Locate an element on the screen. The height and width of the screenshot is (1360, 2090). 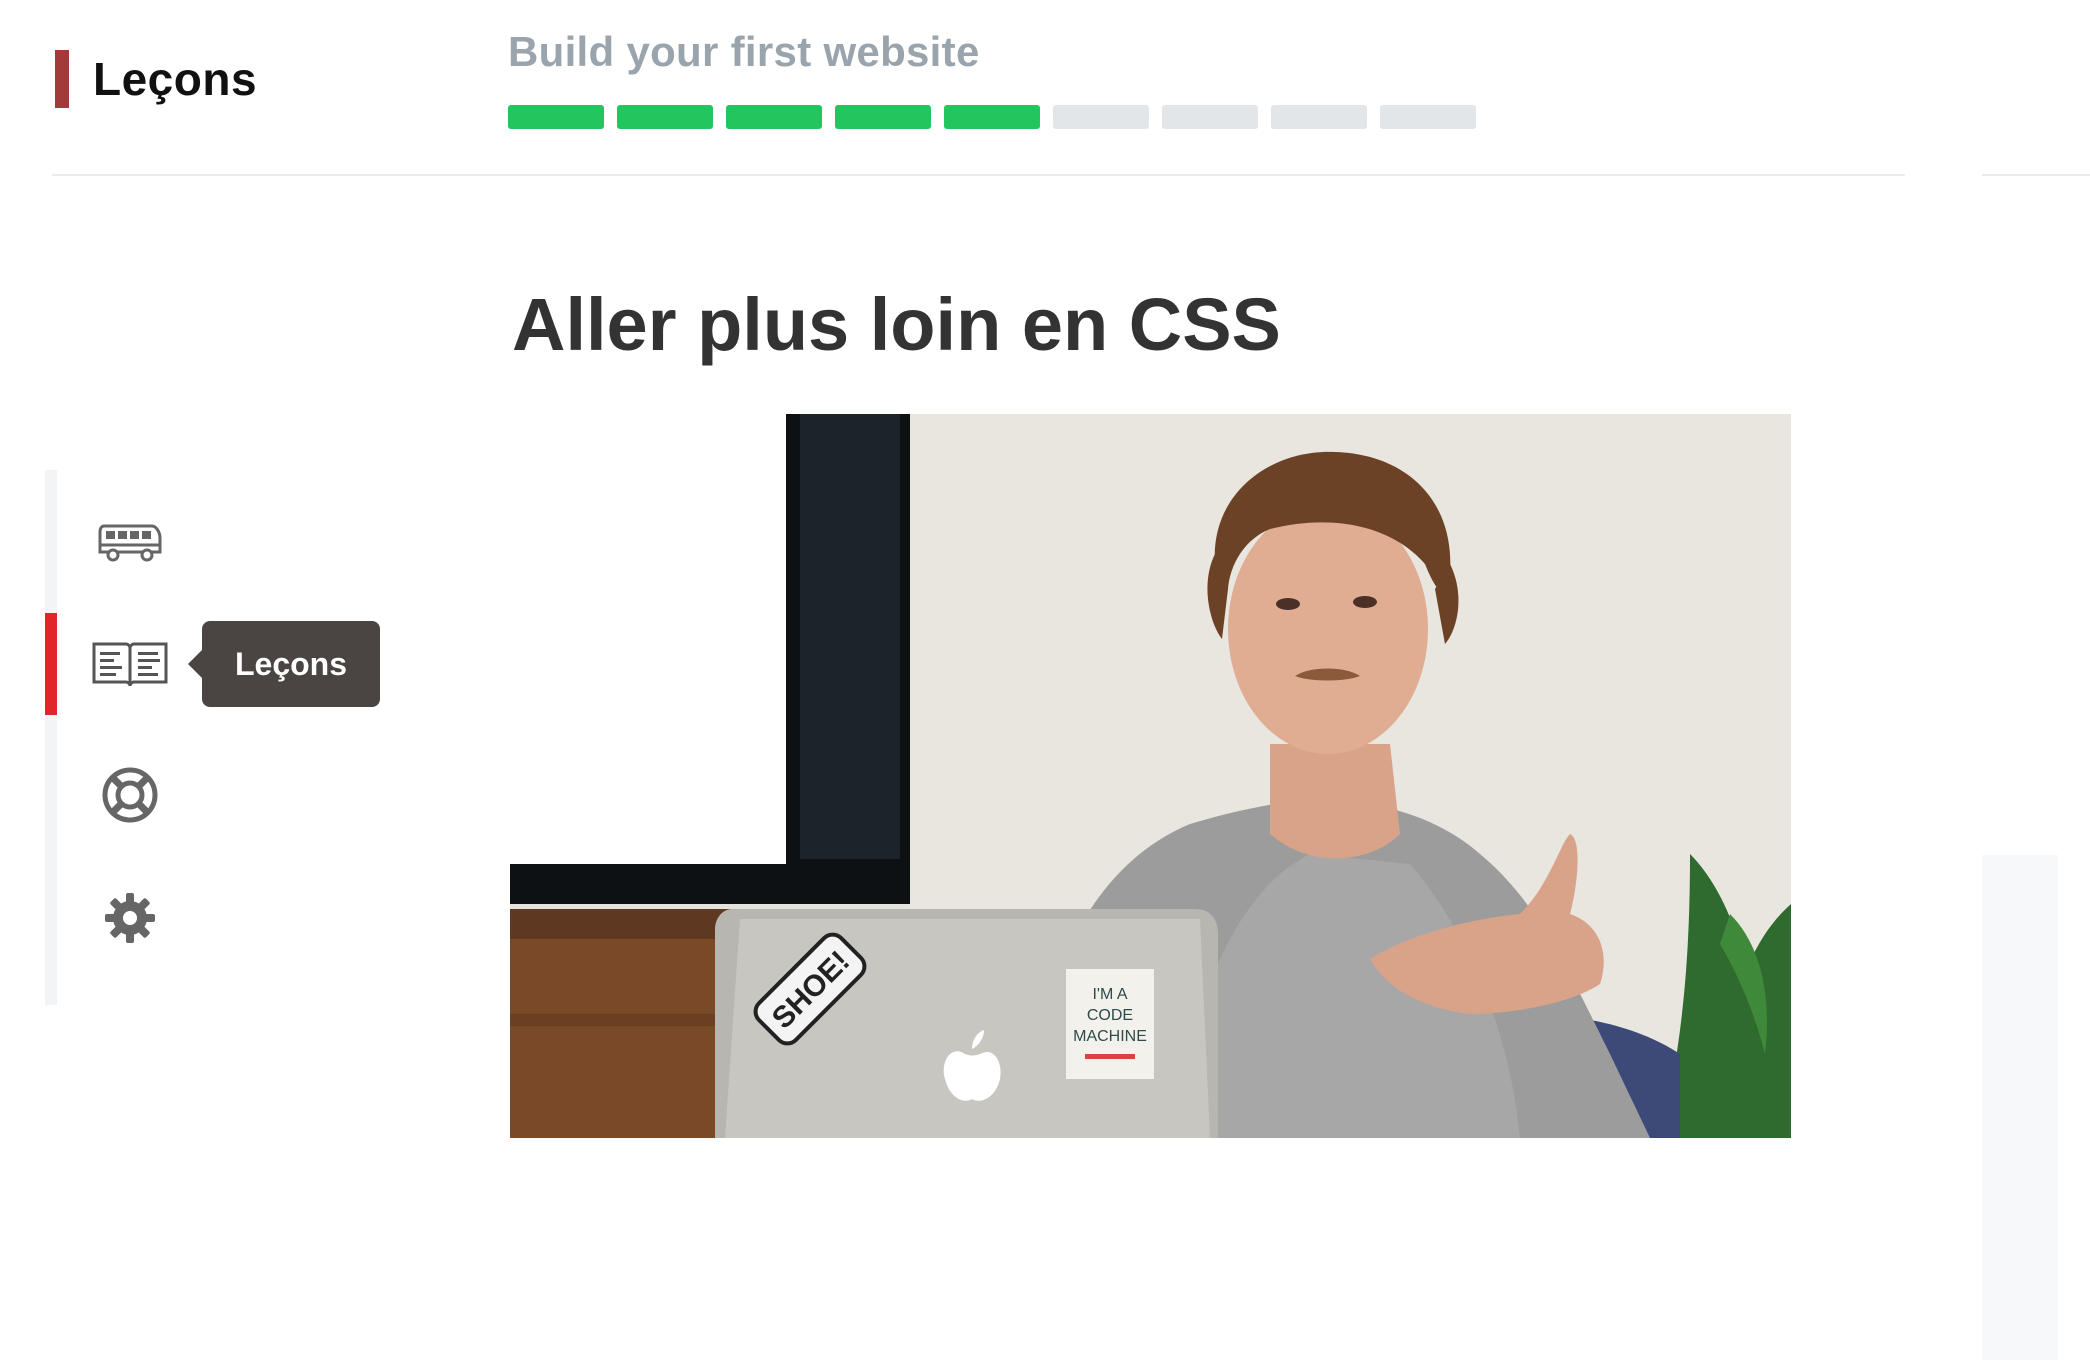
course-progress is located at coordinates (992, 117).